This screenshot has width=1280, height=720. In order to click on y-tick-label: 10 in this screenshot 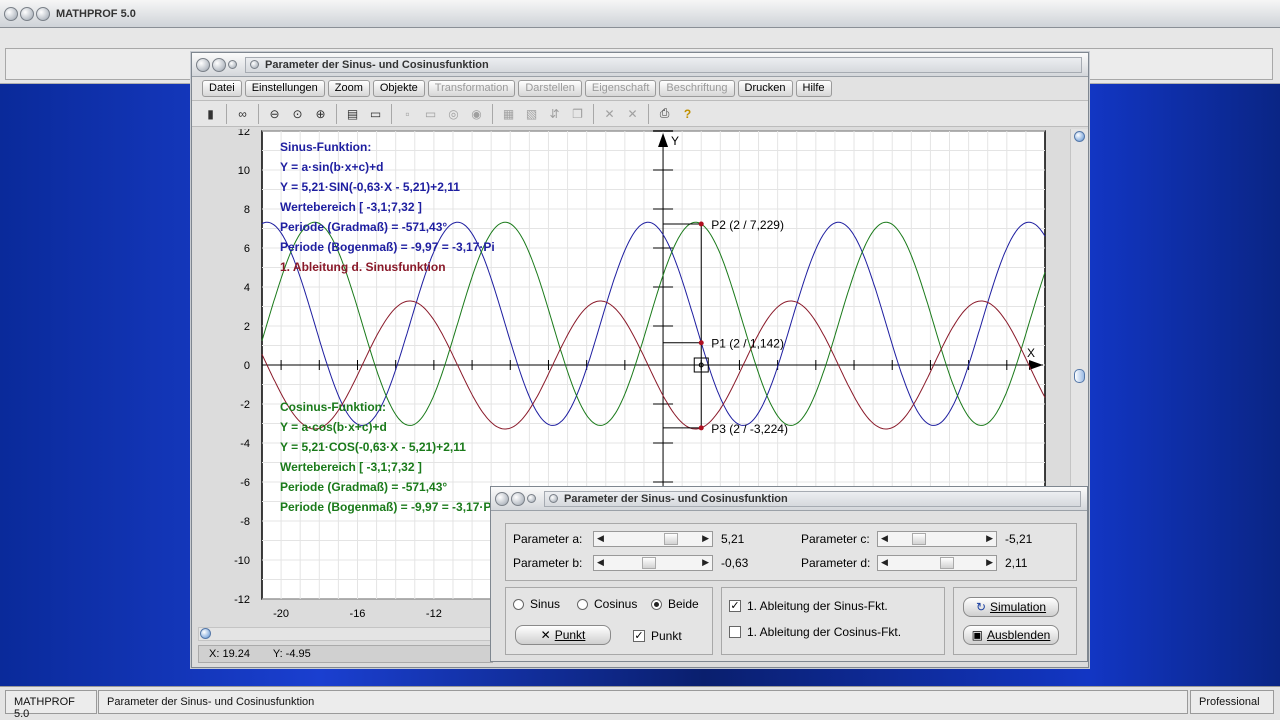, I will do `click(244, 171)`.